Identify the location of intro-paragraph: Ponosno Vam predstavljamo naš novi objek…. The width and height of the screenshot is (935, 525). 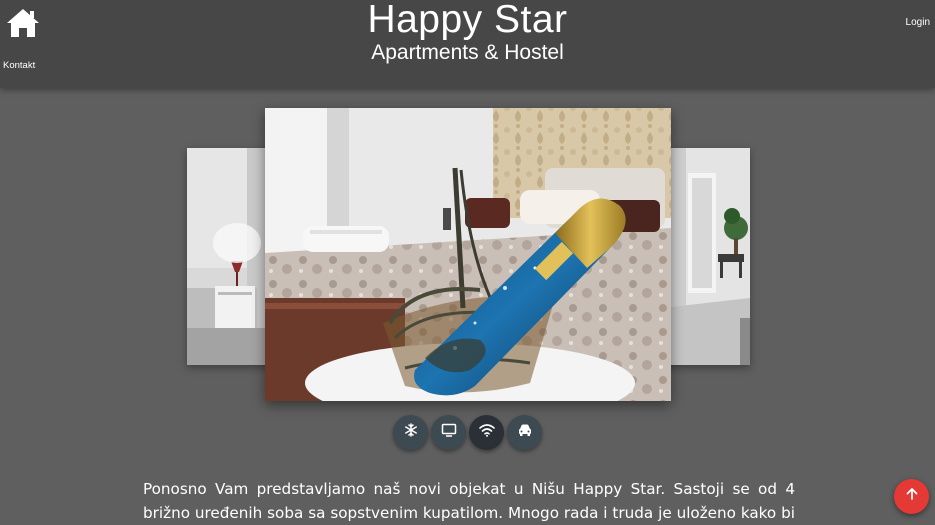
(469, 501).